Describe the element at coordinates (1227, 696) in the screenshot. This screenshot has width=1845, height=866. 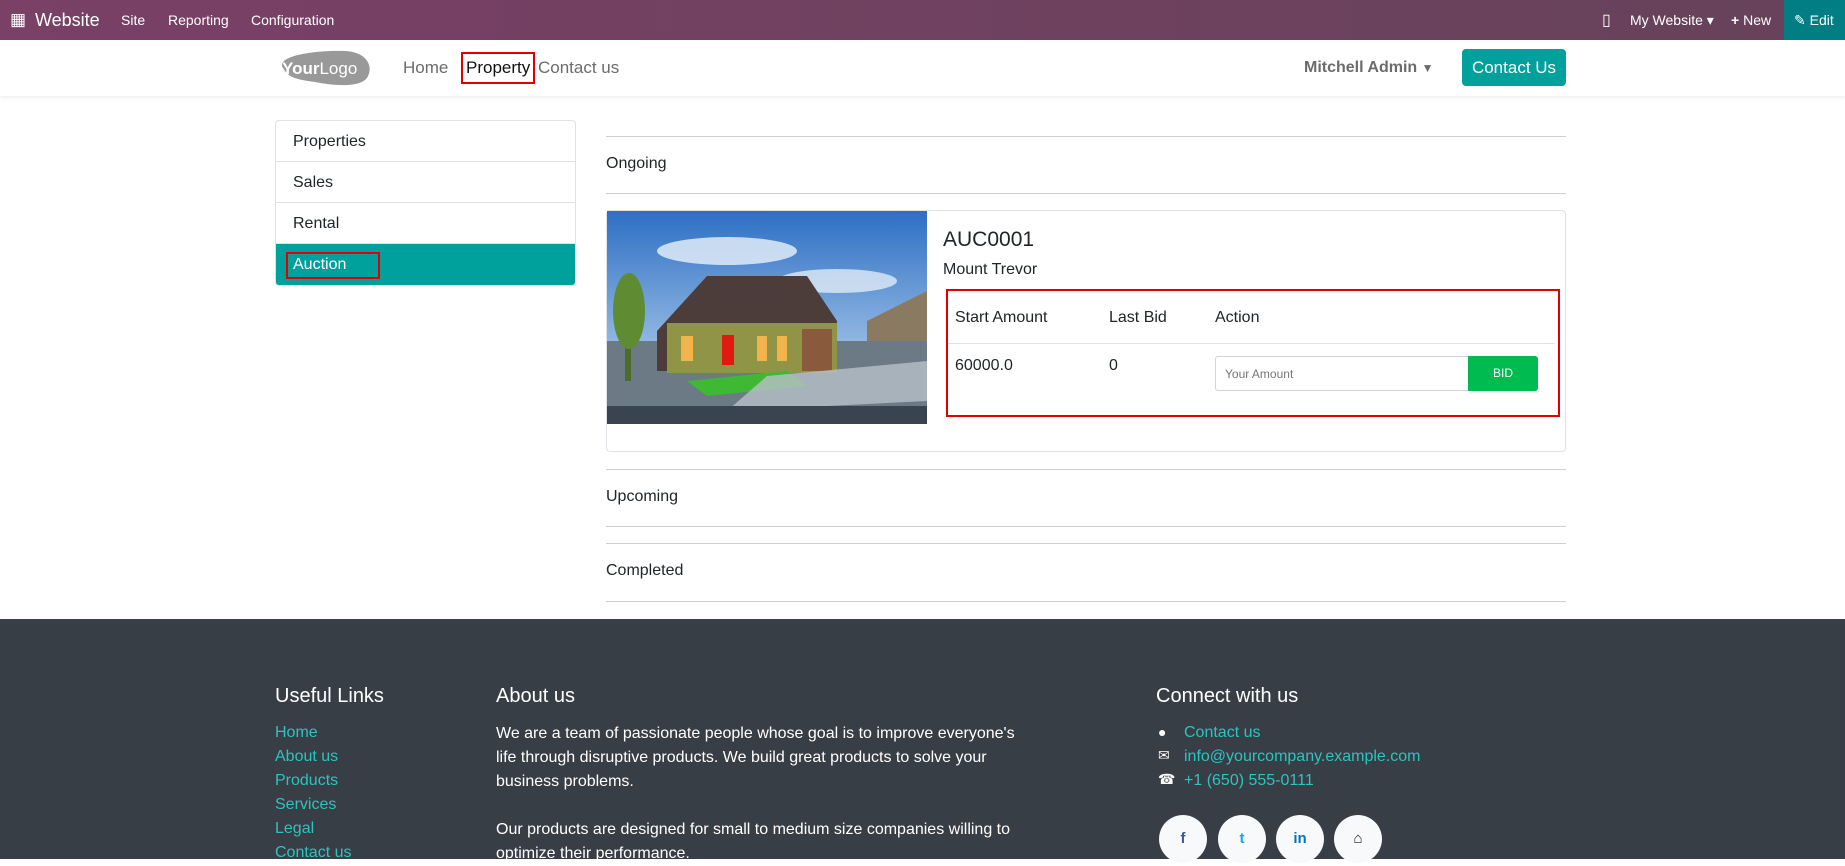
I see `connect-title: Connect with us` at that location.